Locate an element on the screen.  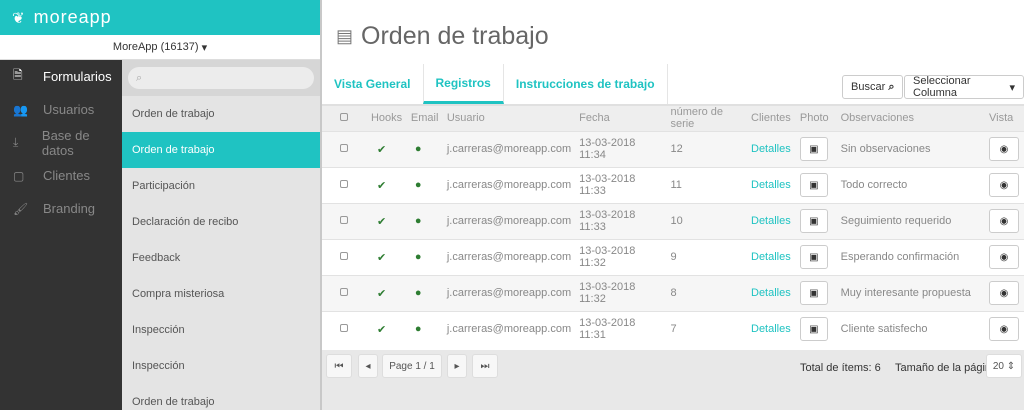
form-list-item: Compra misteriosa is located at coordinates (221, 294).